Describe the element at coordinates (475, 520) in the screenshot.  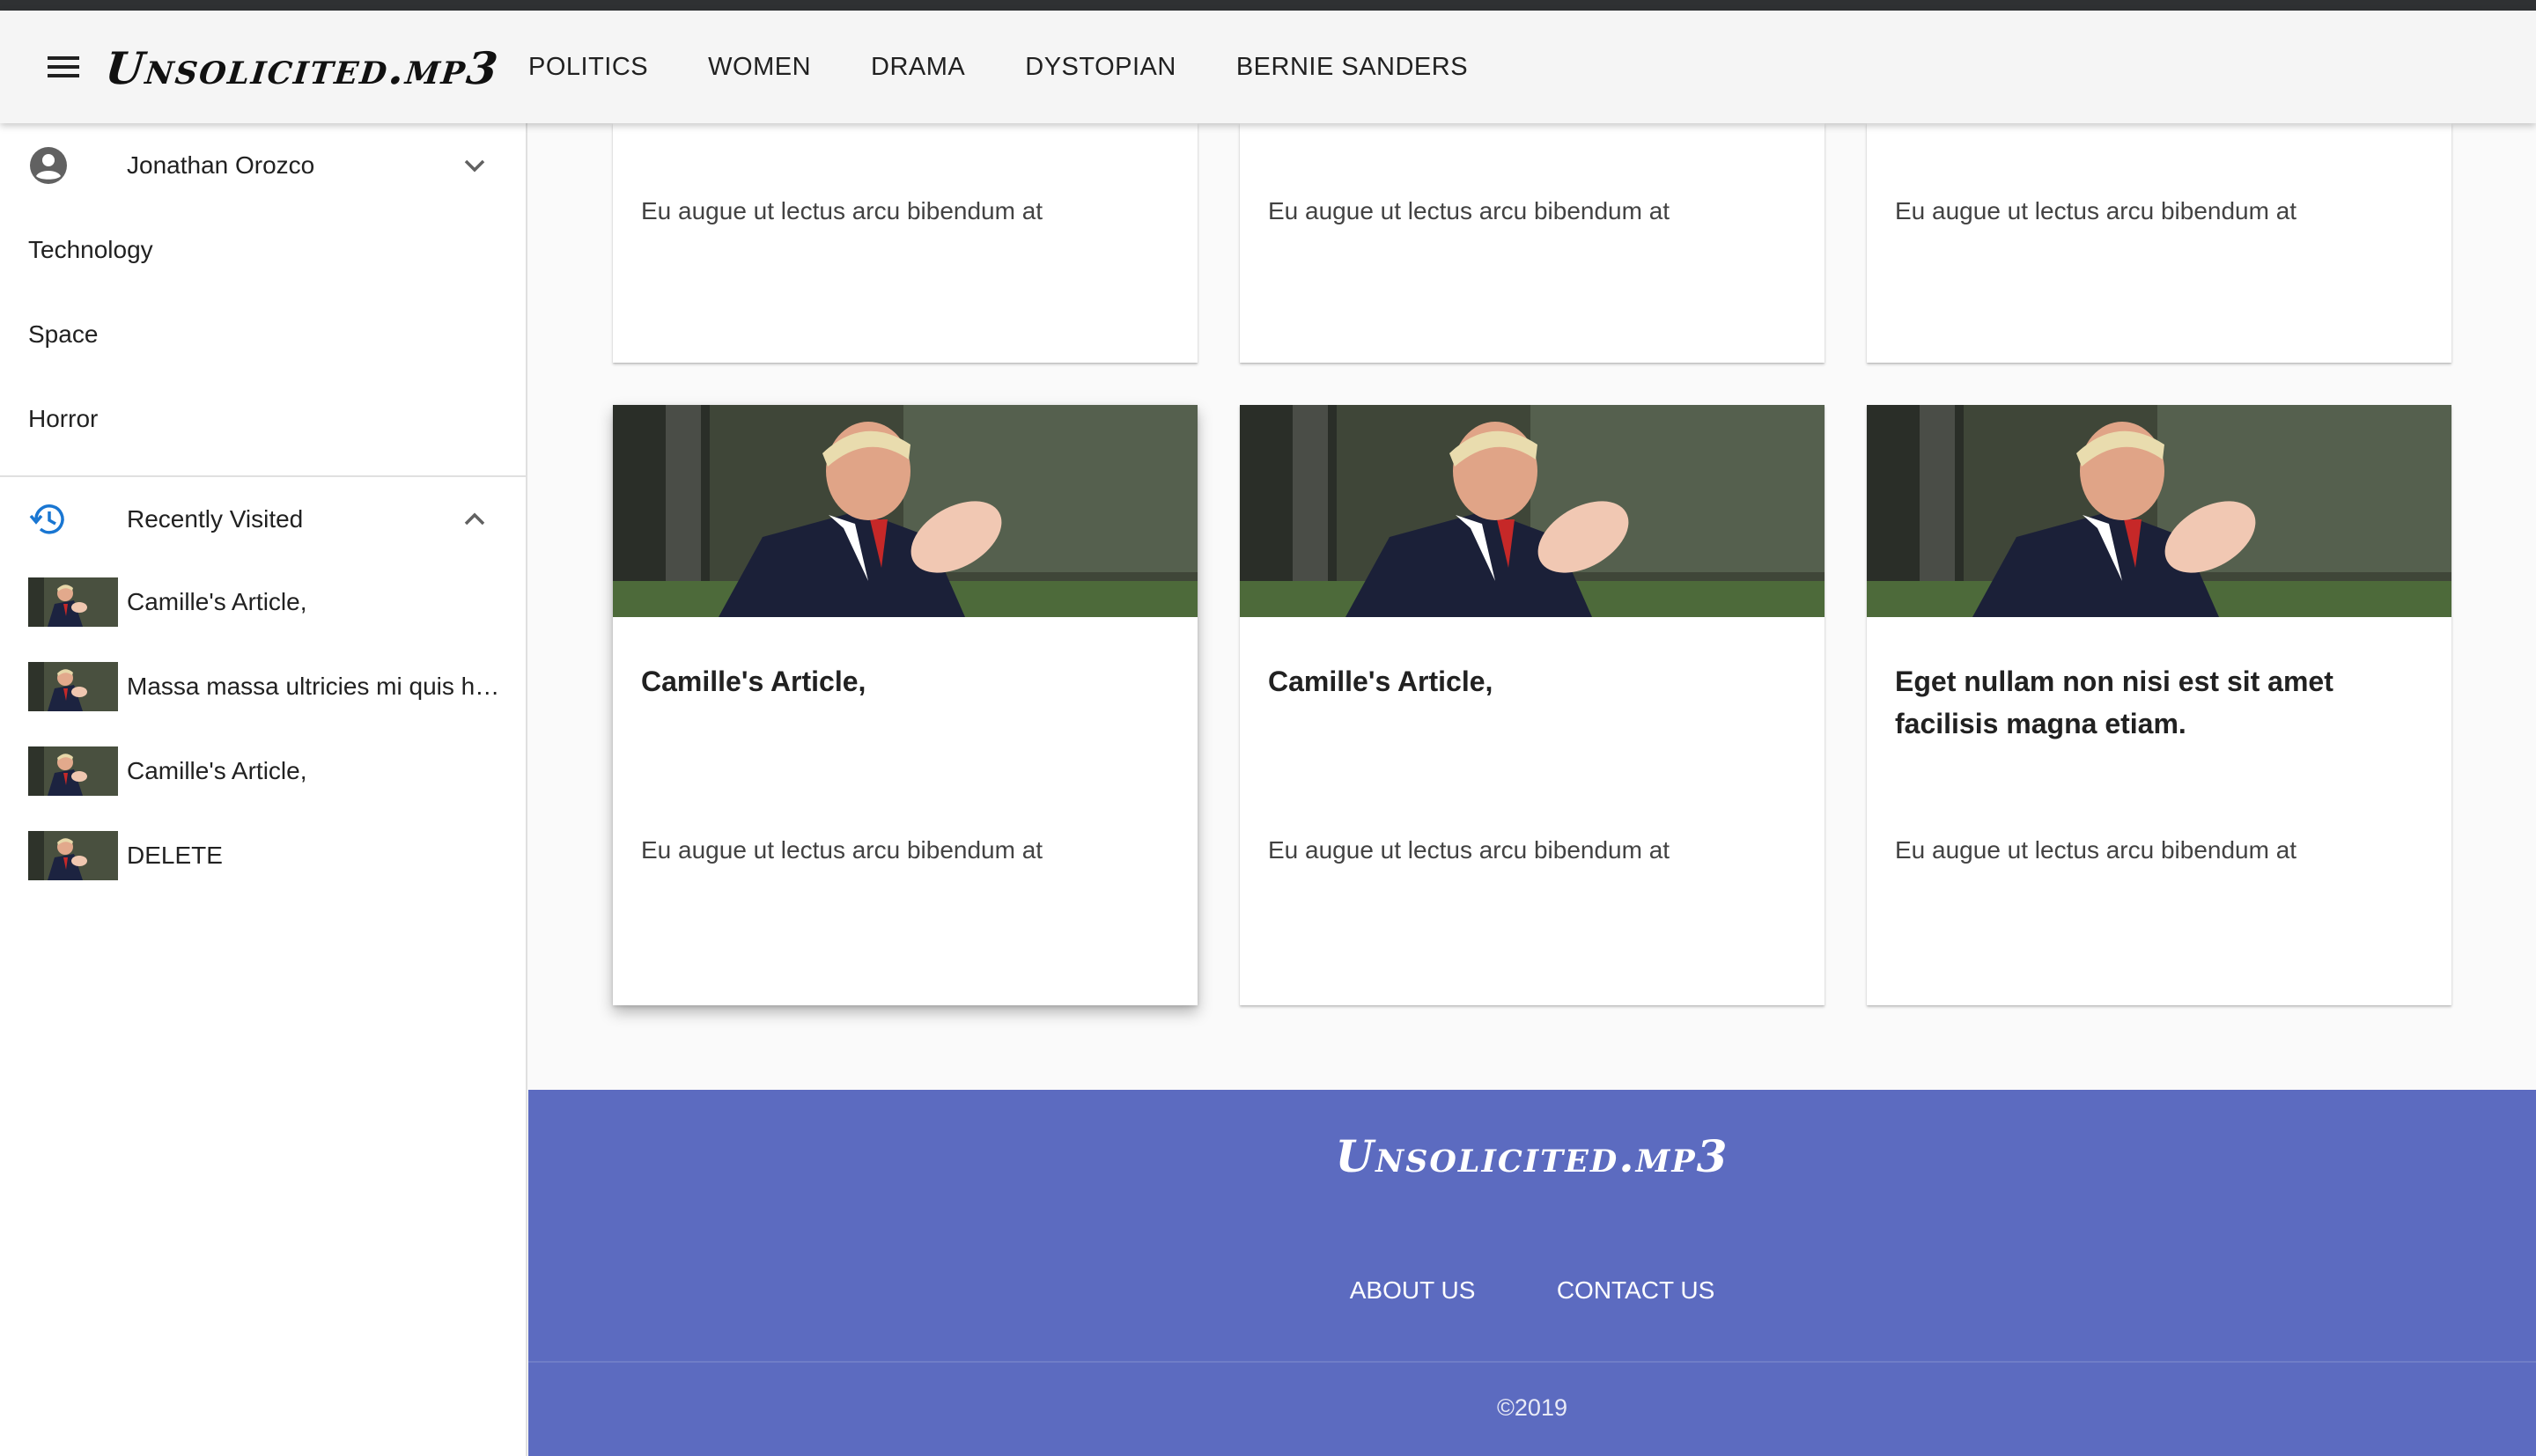
I see `chevron-up-icon` at that location.